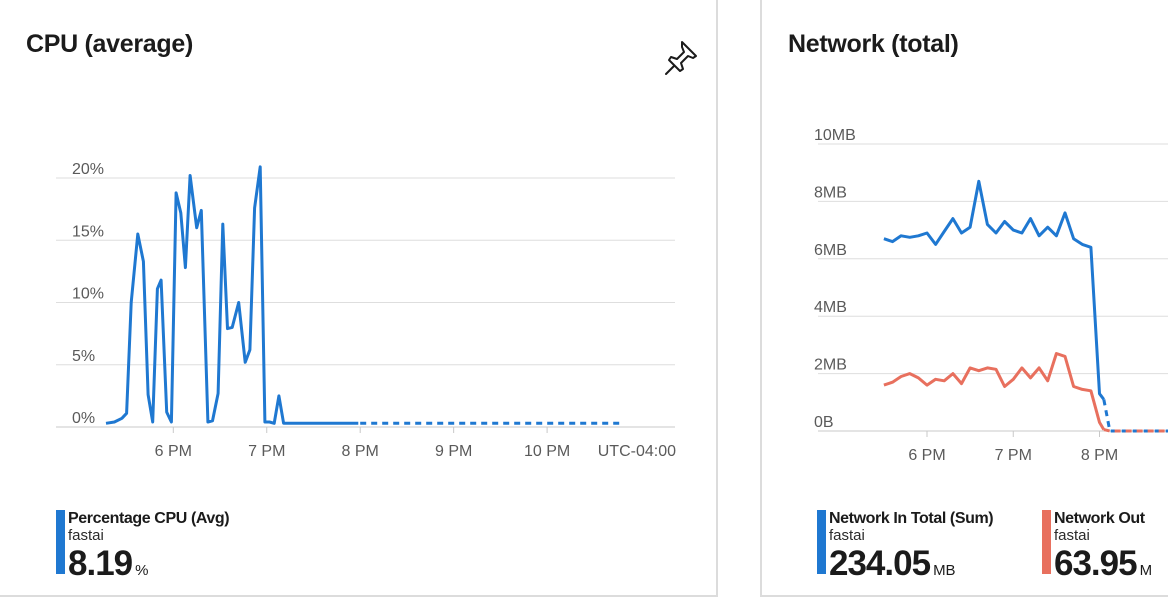  What do you see at coordinates (1046, 542) in the screenshot?
I see `network-out-legend-color-bar` at bounding box center [1046, 542].